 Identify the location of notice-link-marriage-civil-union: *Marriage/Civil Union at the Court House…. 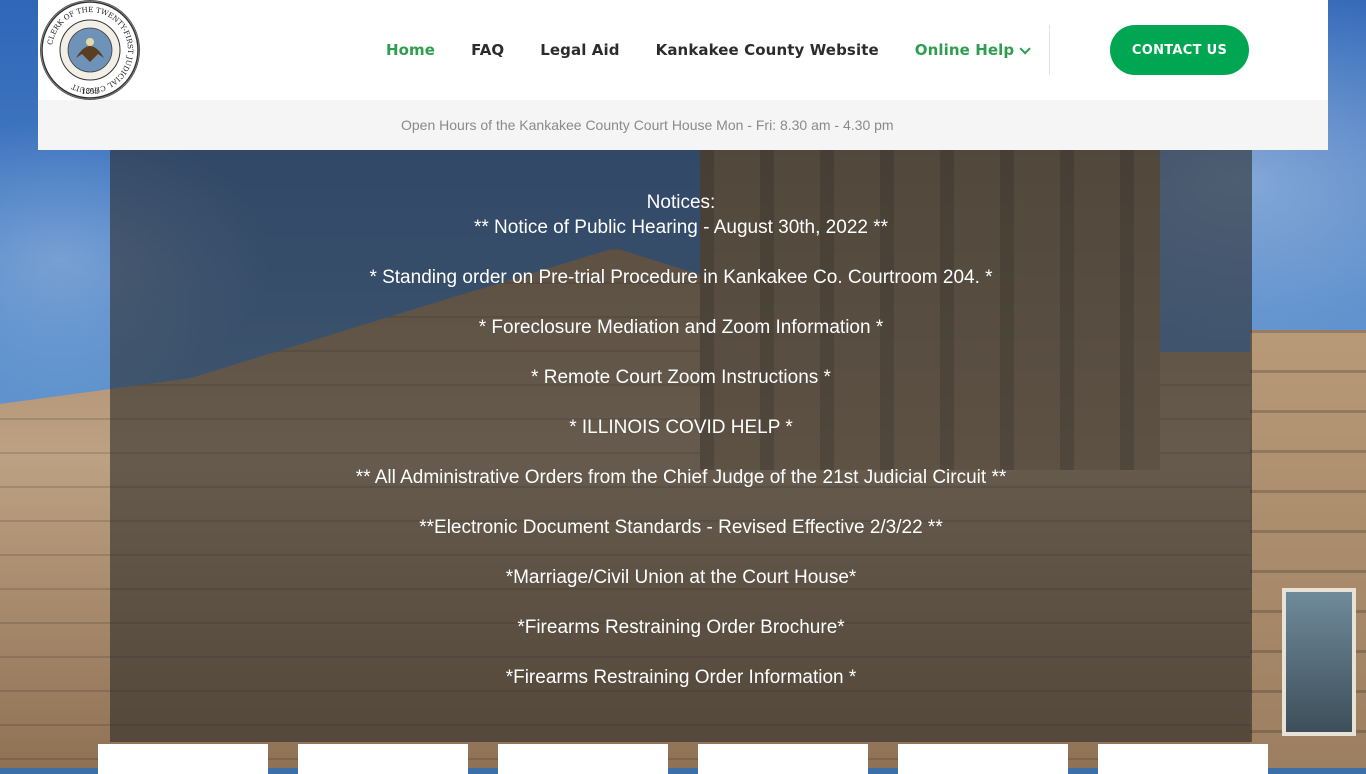
(681, 578).